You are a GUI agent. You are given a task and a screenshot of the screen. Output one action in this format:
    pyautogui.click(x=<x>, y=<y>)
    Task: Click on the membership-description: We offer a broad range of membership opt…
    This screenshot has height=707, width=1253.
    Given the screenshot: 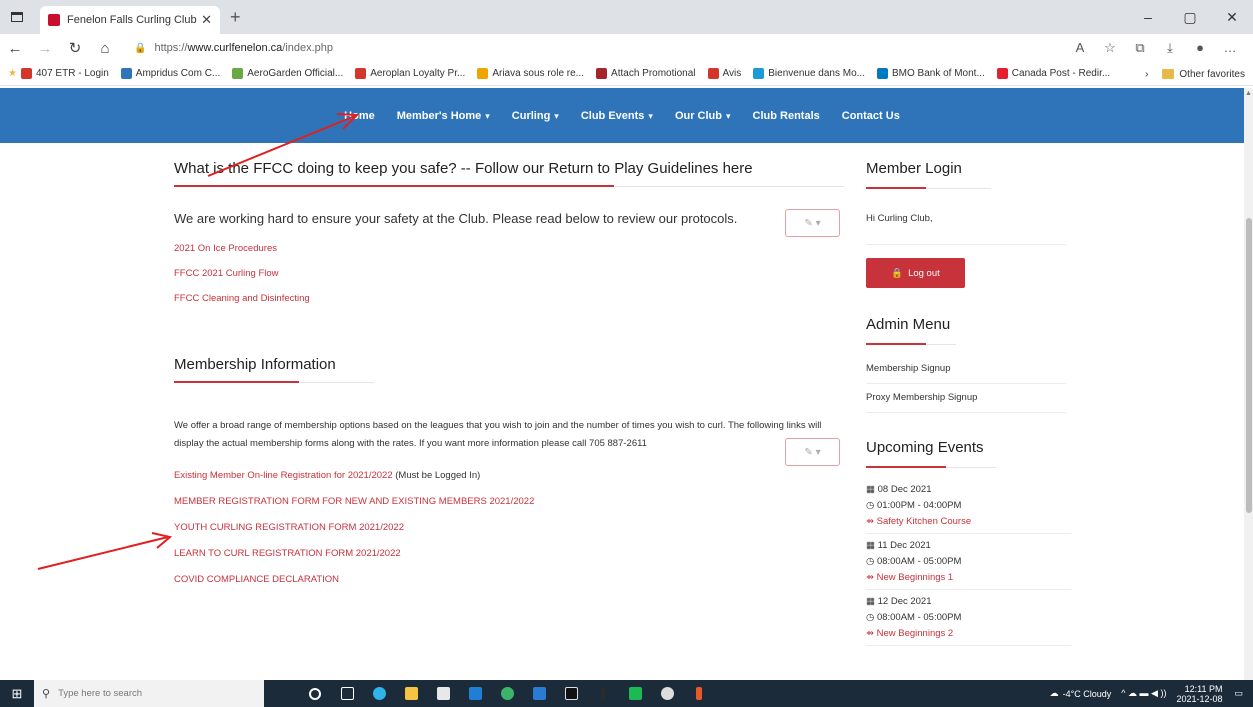 What is the action you would take?
    pyautogui.click(x=498, y=434)
    